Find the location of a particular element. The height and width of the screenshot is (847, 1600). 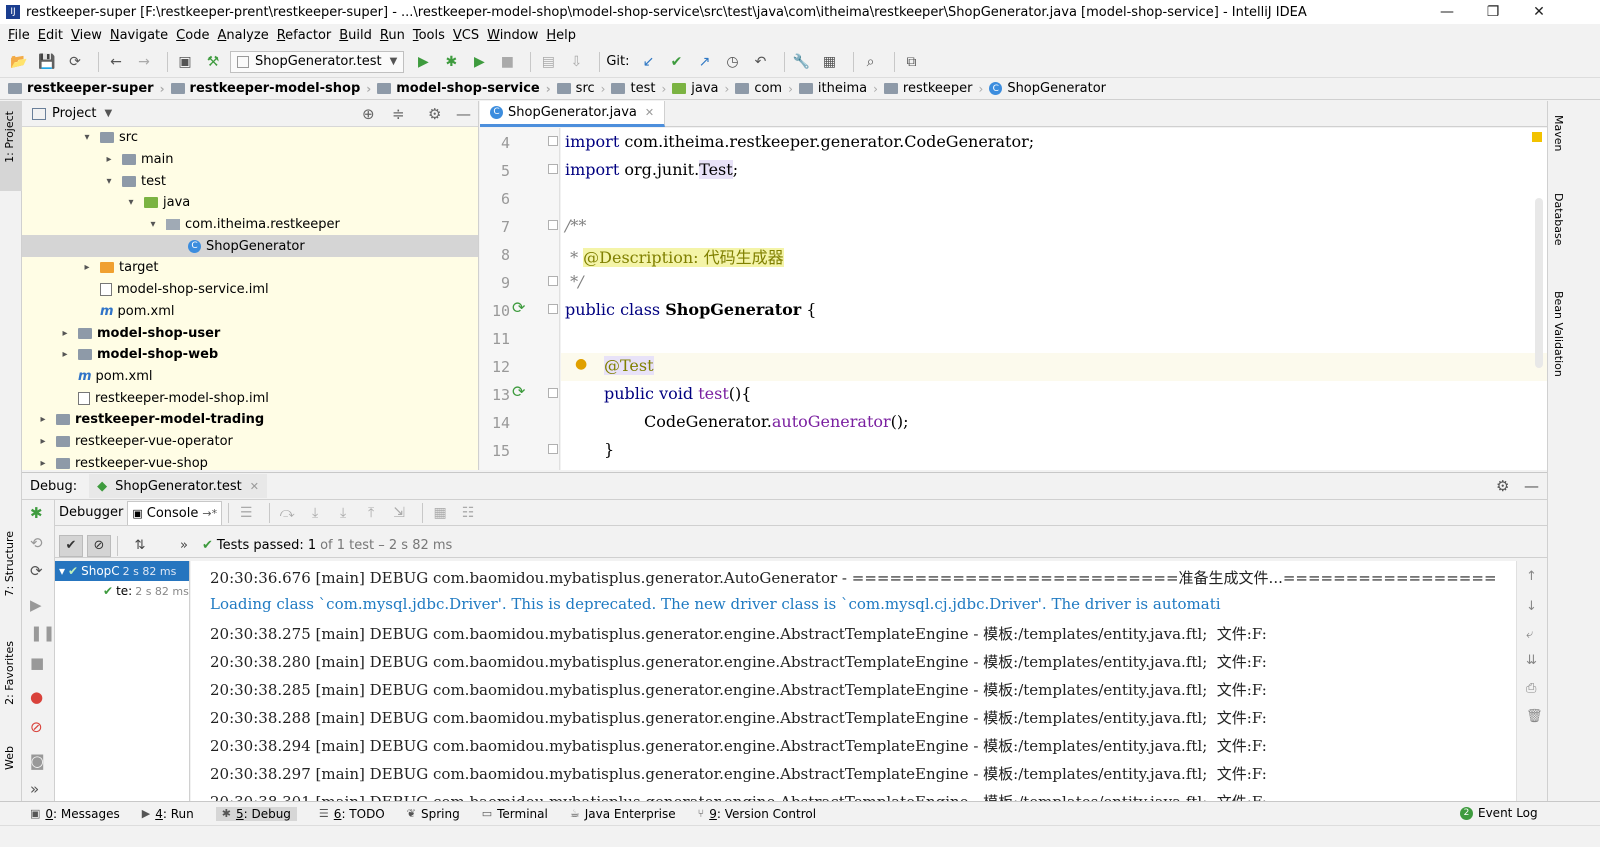

show-ignored-icon: ⊘ is located at coordinates (99, 545).